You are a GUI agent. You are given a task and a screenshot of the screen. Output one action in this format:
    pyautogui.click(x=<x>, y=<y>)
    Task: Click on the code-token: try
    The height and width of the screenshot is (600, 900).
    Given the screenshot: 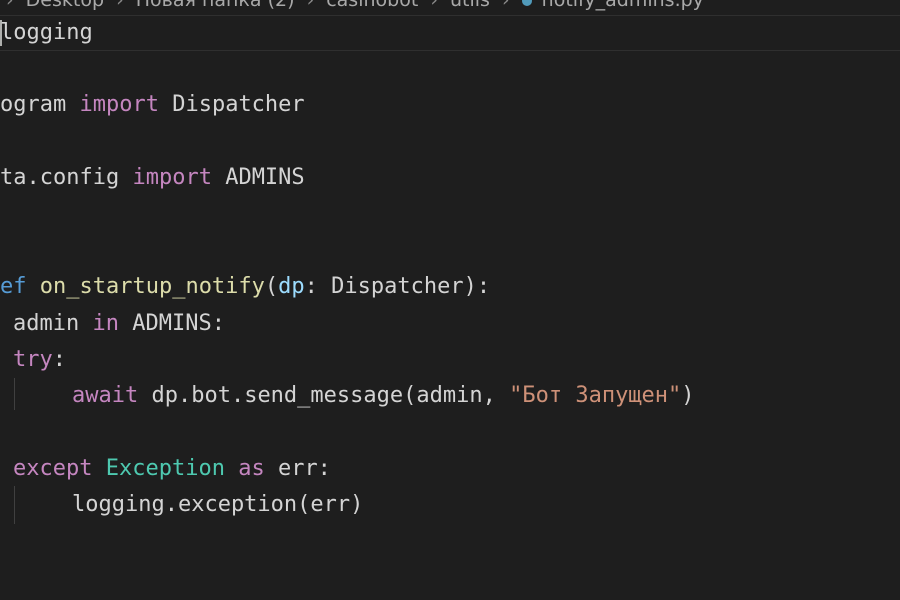 What is the action you would take?
    pyautogui.click(x=33, y=359)
    